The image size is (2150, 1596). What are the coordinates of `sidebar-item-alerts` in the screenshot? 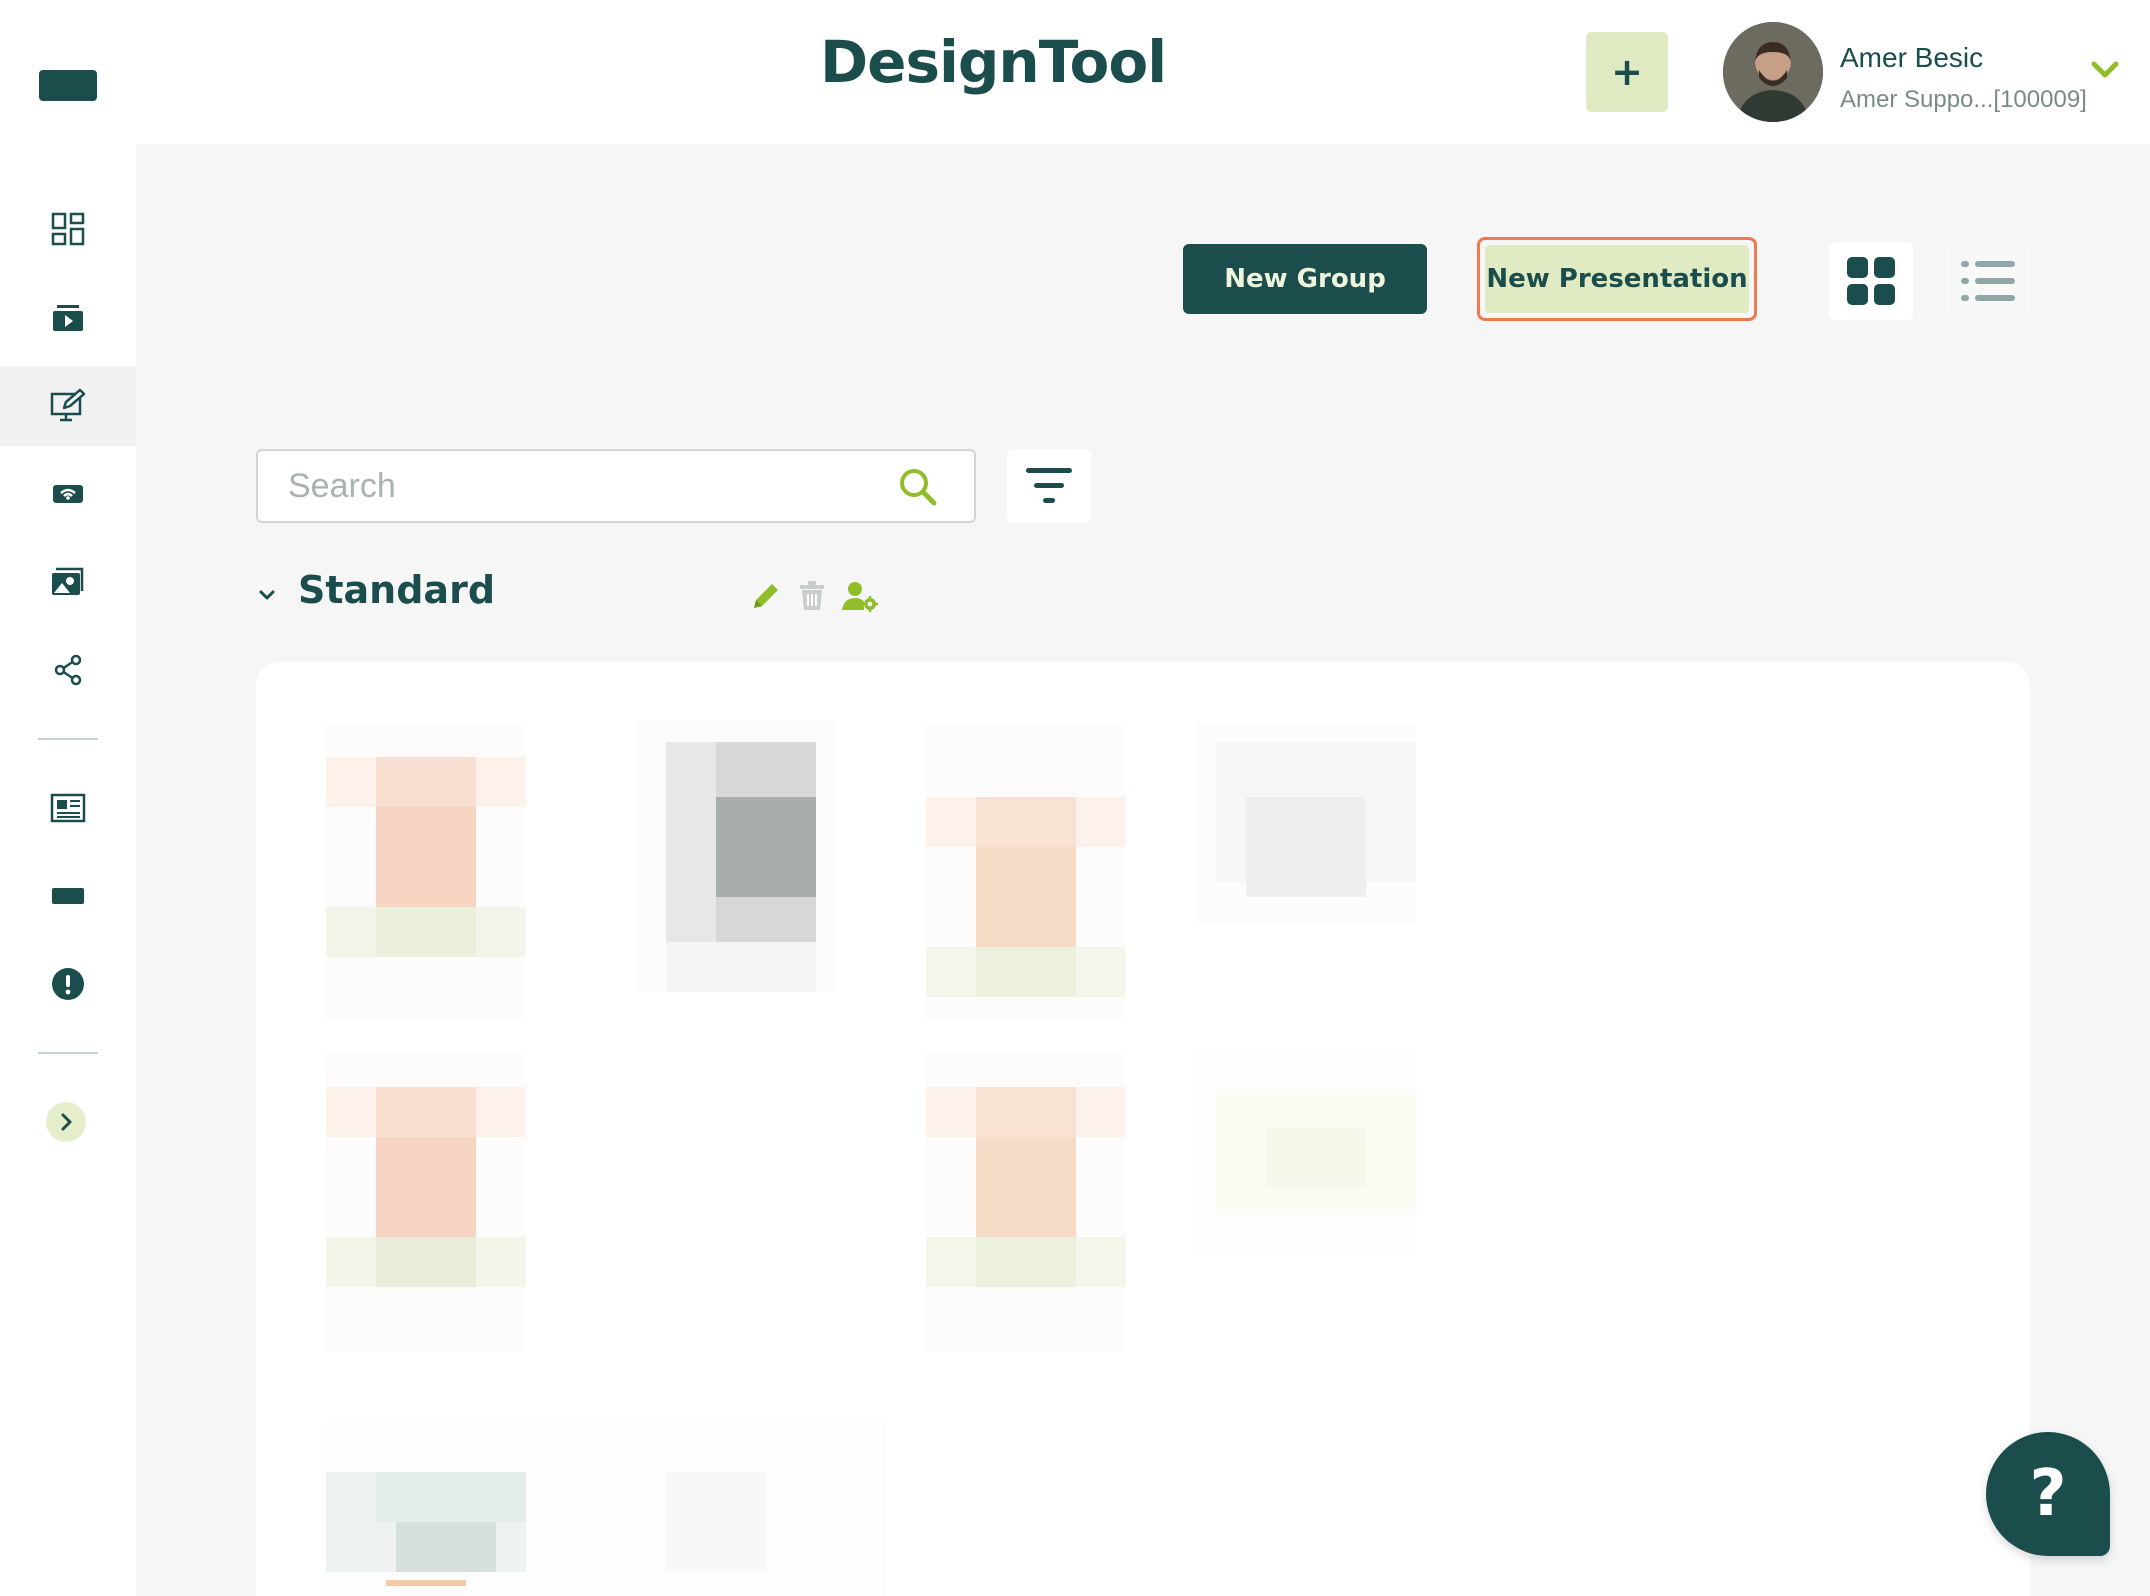 It's located at (68, 984).